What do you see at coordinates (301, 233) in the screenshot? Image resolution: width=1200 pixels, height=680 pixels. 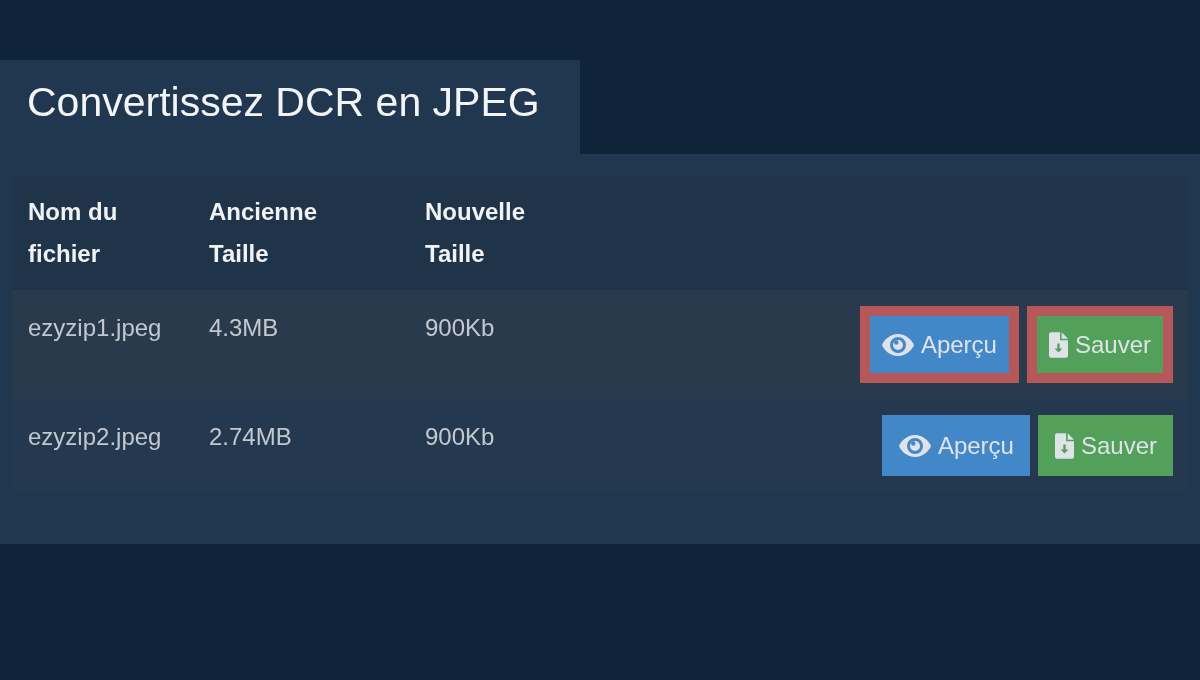 I see `column-header: Ancienne Taille` at bounding box center [301, 233].